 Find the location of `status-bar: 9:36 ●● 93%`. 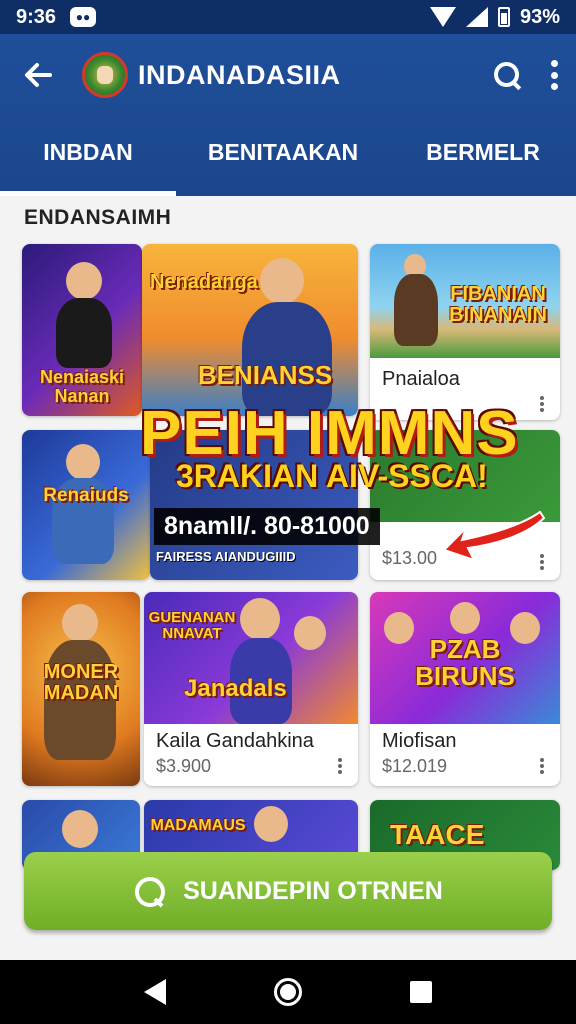

status-bar: 9:36 ●● 93% is located at coordinates (288, 17).